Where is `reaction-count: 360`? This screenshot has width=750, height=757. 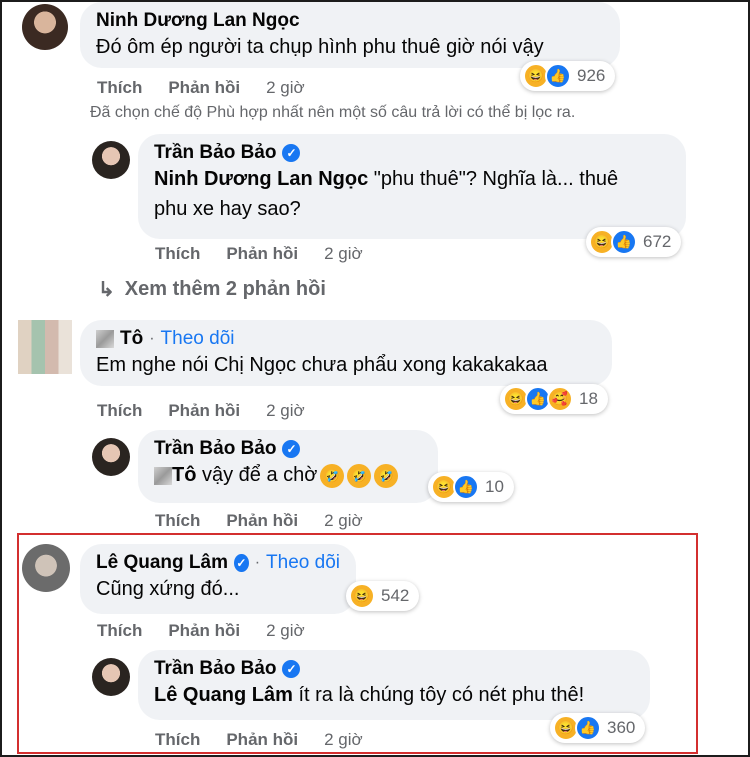
reaction-count: 360 is located at coordinates (621, 727).